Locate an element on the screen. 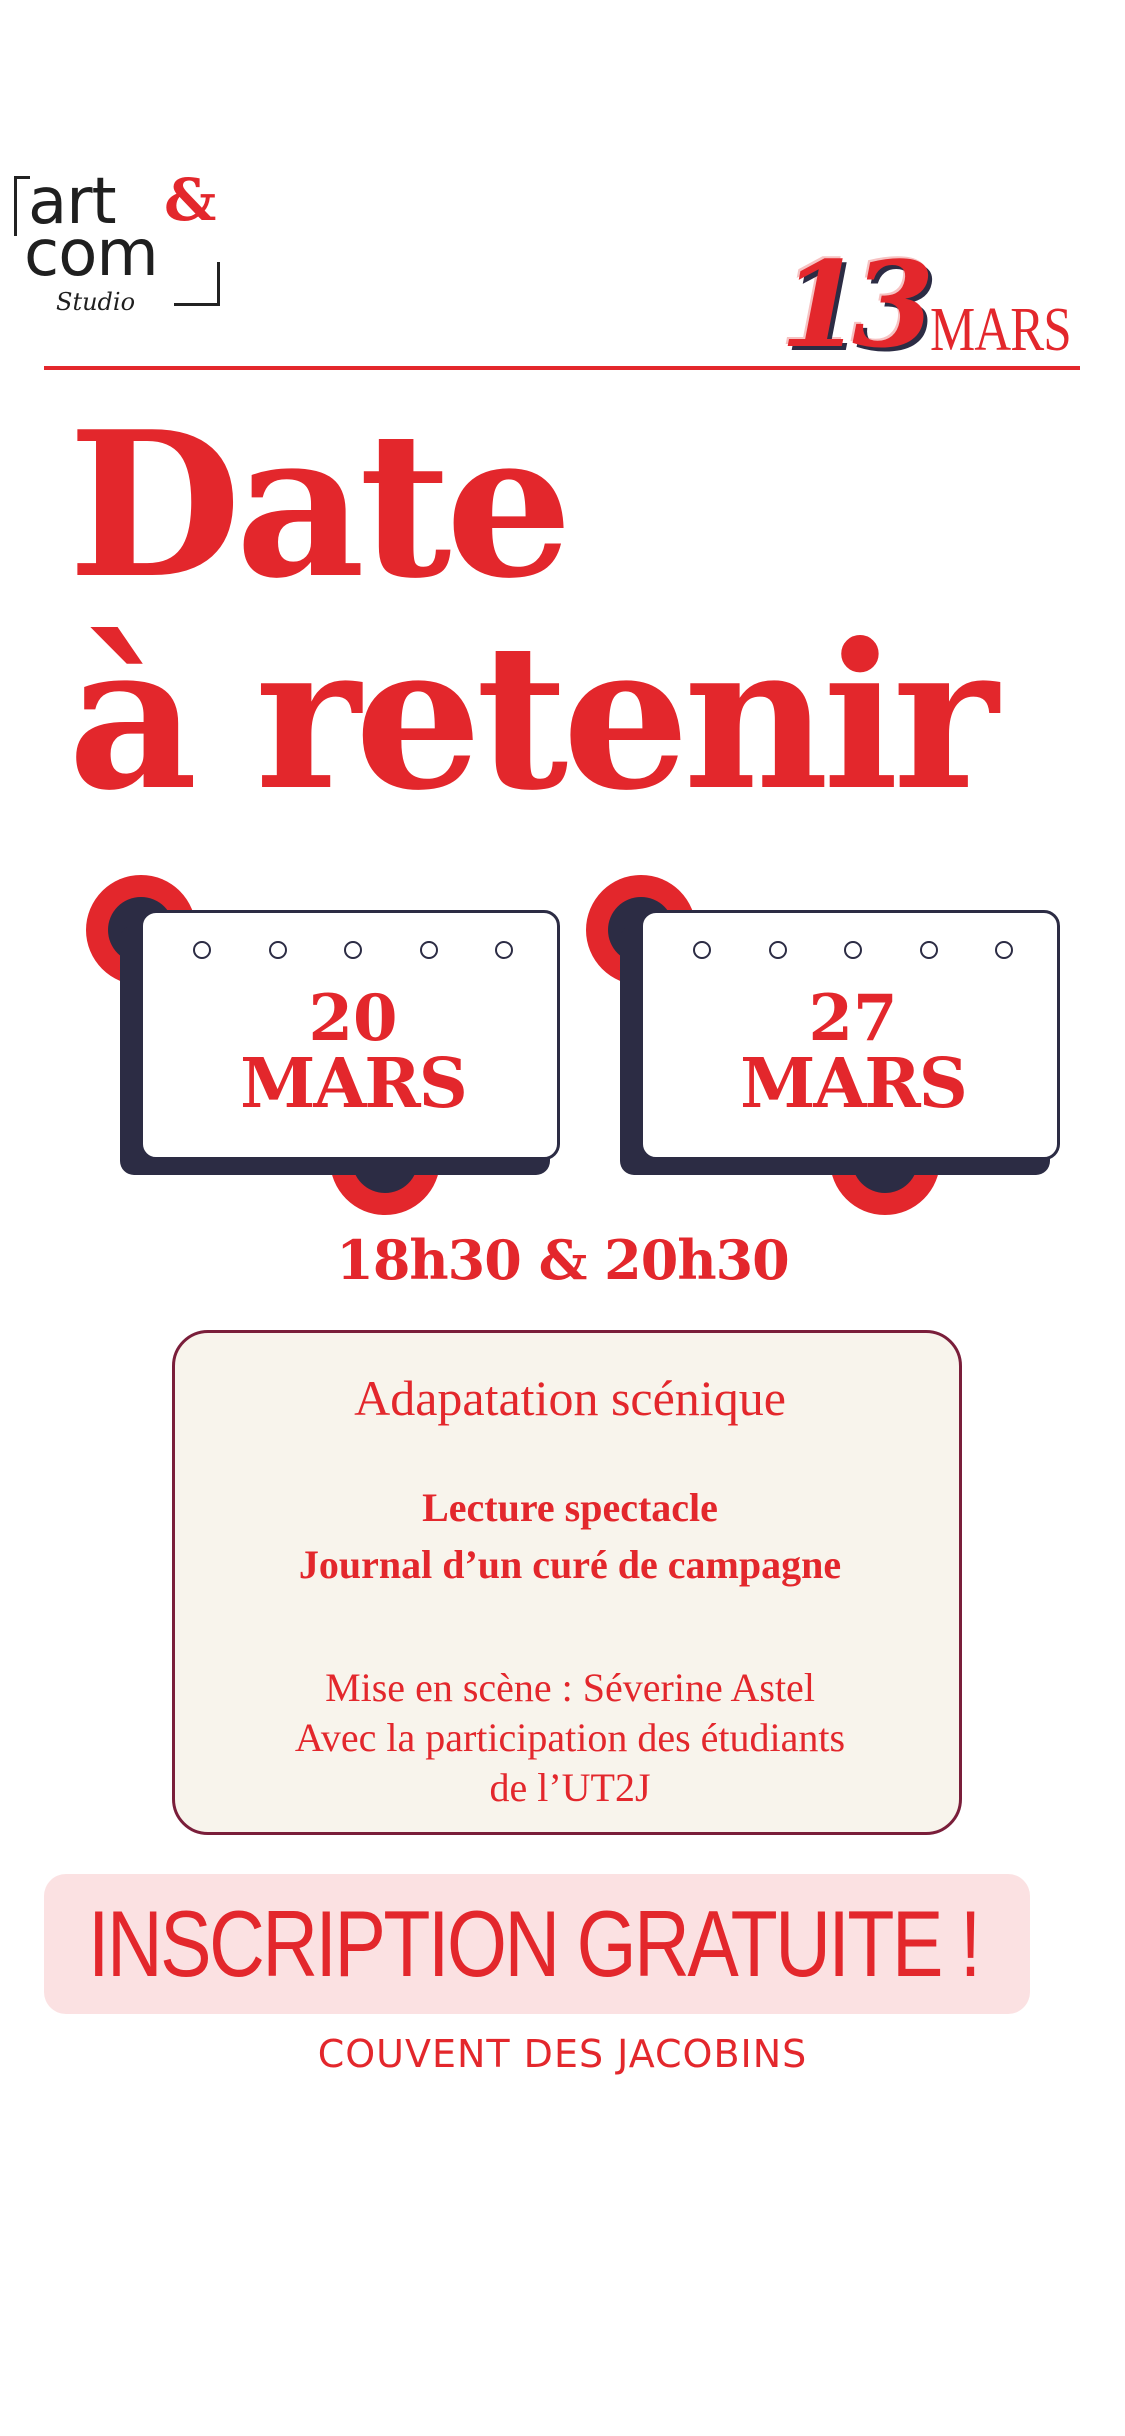 The image size is (1125, 2436). calendar-page: 20 MARS is located at coordinates (350, 1035).